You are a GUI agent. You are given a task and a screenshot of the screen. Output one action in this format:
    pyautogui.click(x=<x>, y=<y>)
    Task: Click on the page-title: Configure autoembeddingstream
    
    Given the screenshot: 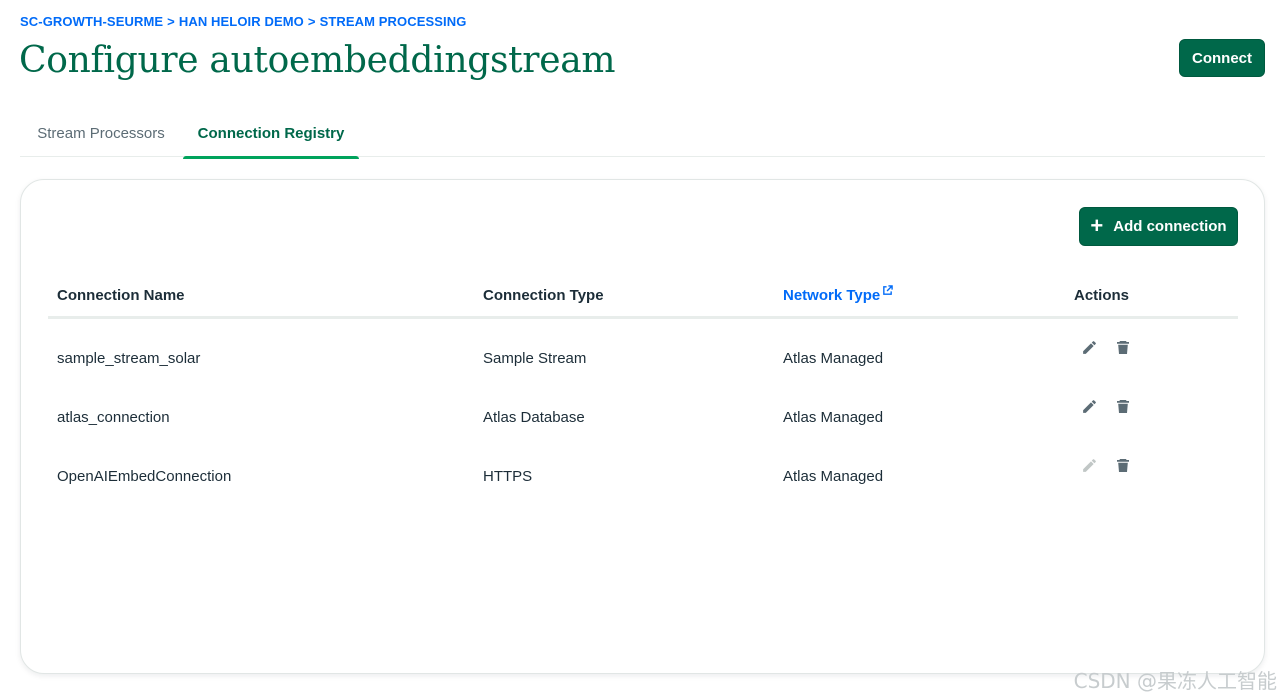 What is the action you would take?
    pyautogui.click(x=317, y=60)
    